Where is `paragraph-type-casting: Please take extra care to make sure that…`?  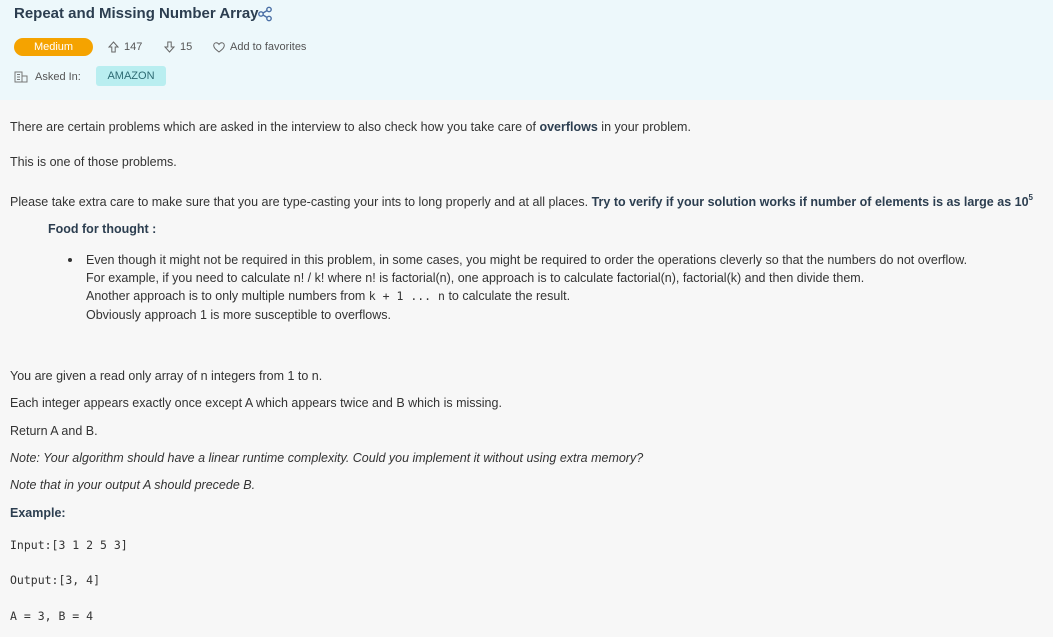
paragraph-type-casting: Please take extra care to make sure that… is located at coordinates (521, 201).